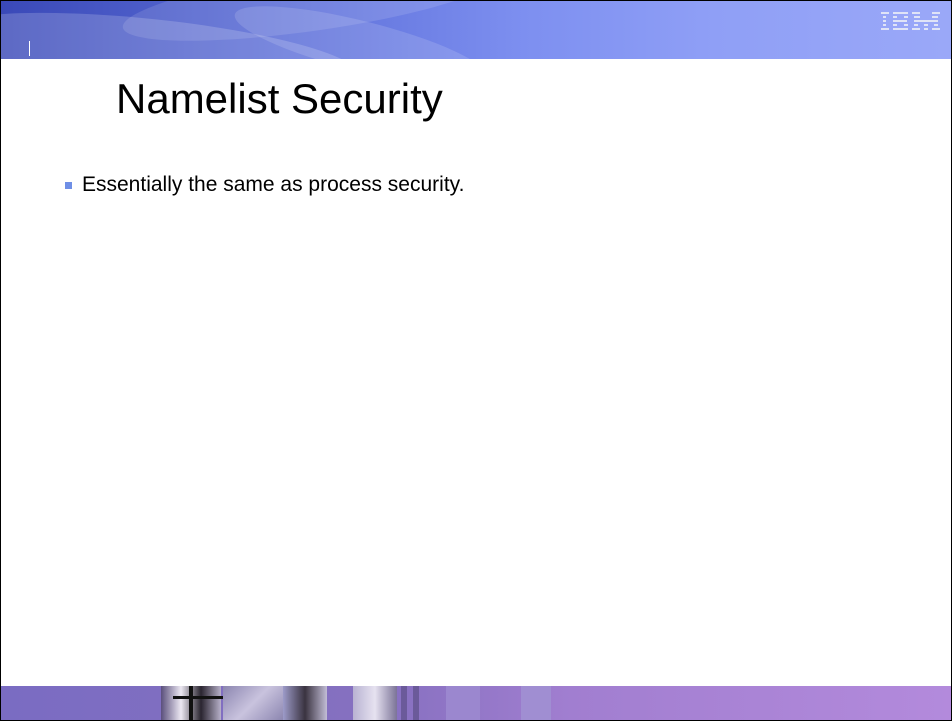 This screenshot has height=721, width=952. I want to click on footer-band, so click(476, 703).